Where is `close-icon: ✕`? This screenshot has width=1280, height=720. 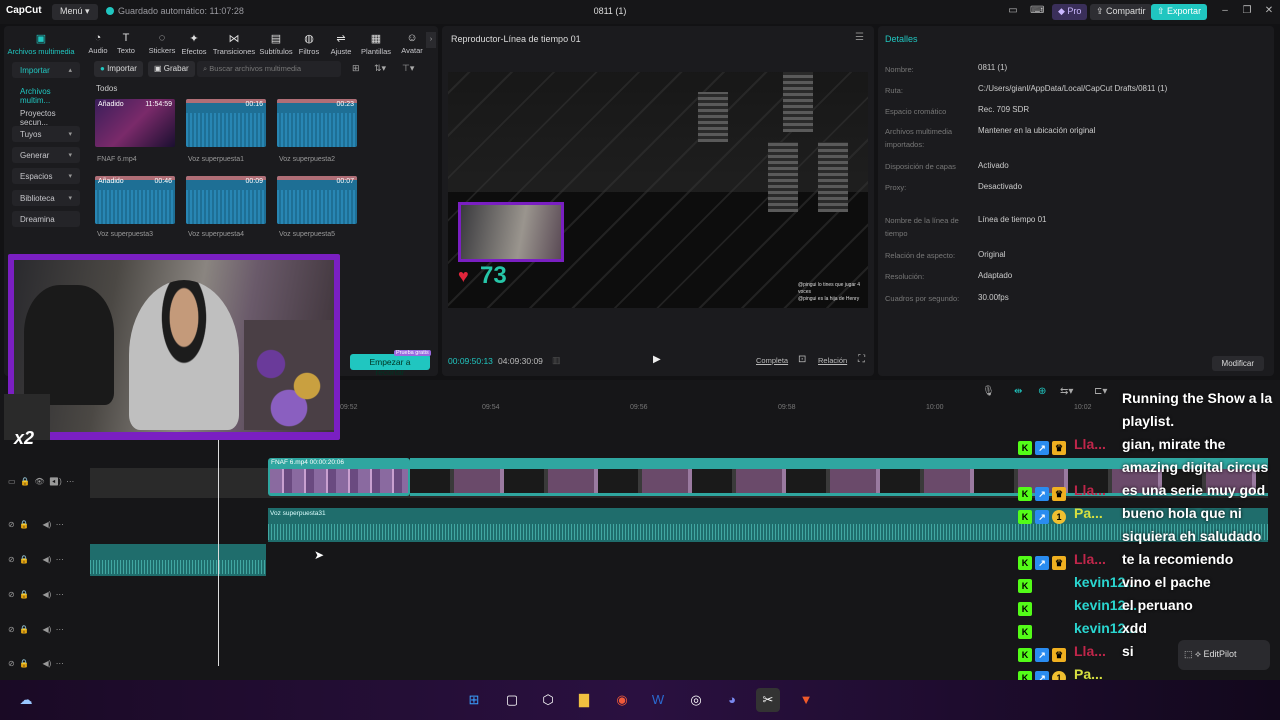 close-icon: ✕ is located at coordinates (1269, 10).